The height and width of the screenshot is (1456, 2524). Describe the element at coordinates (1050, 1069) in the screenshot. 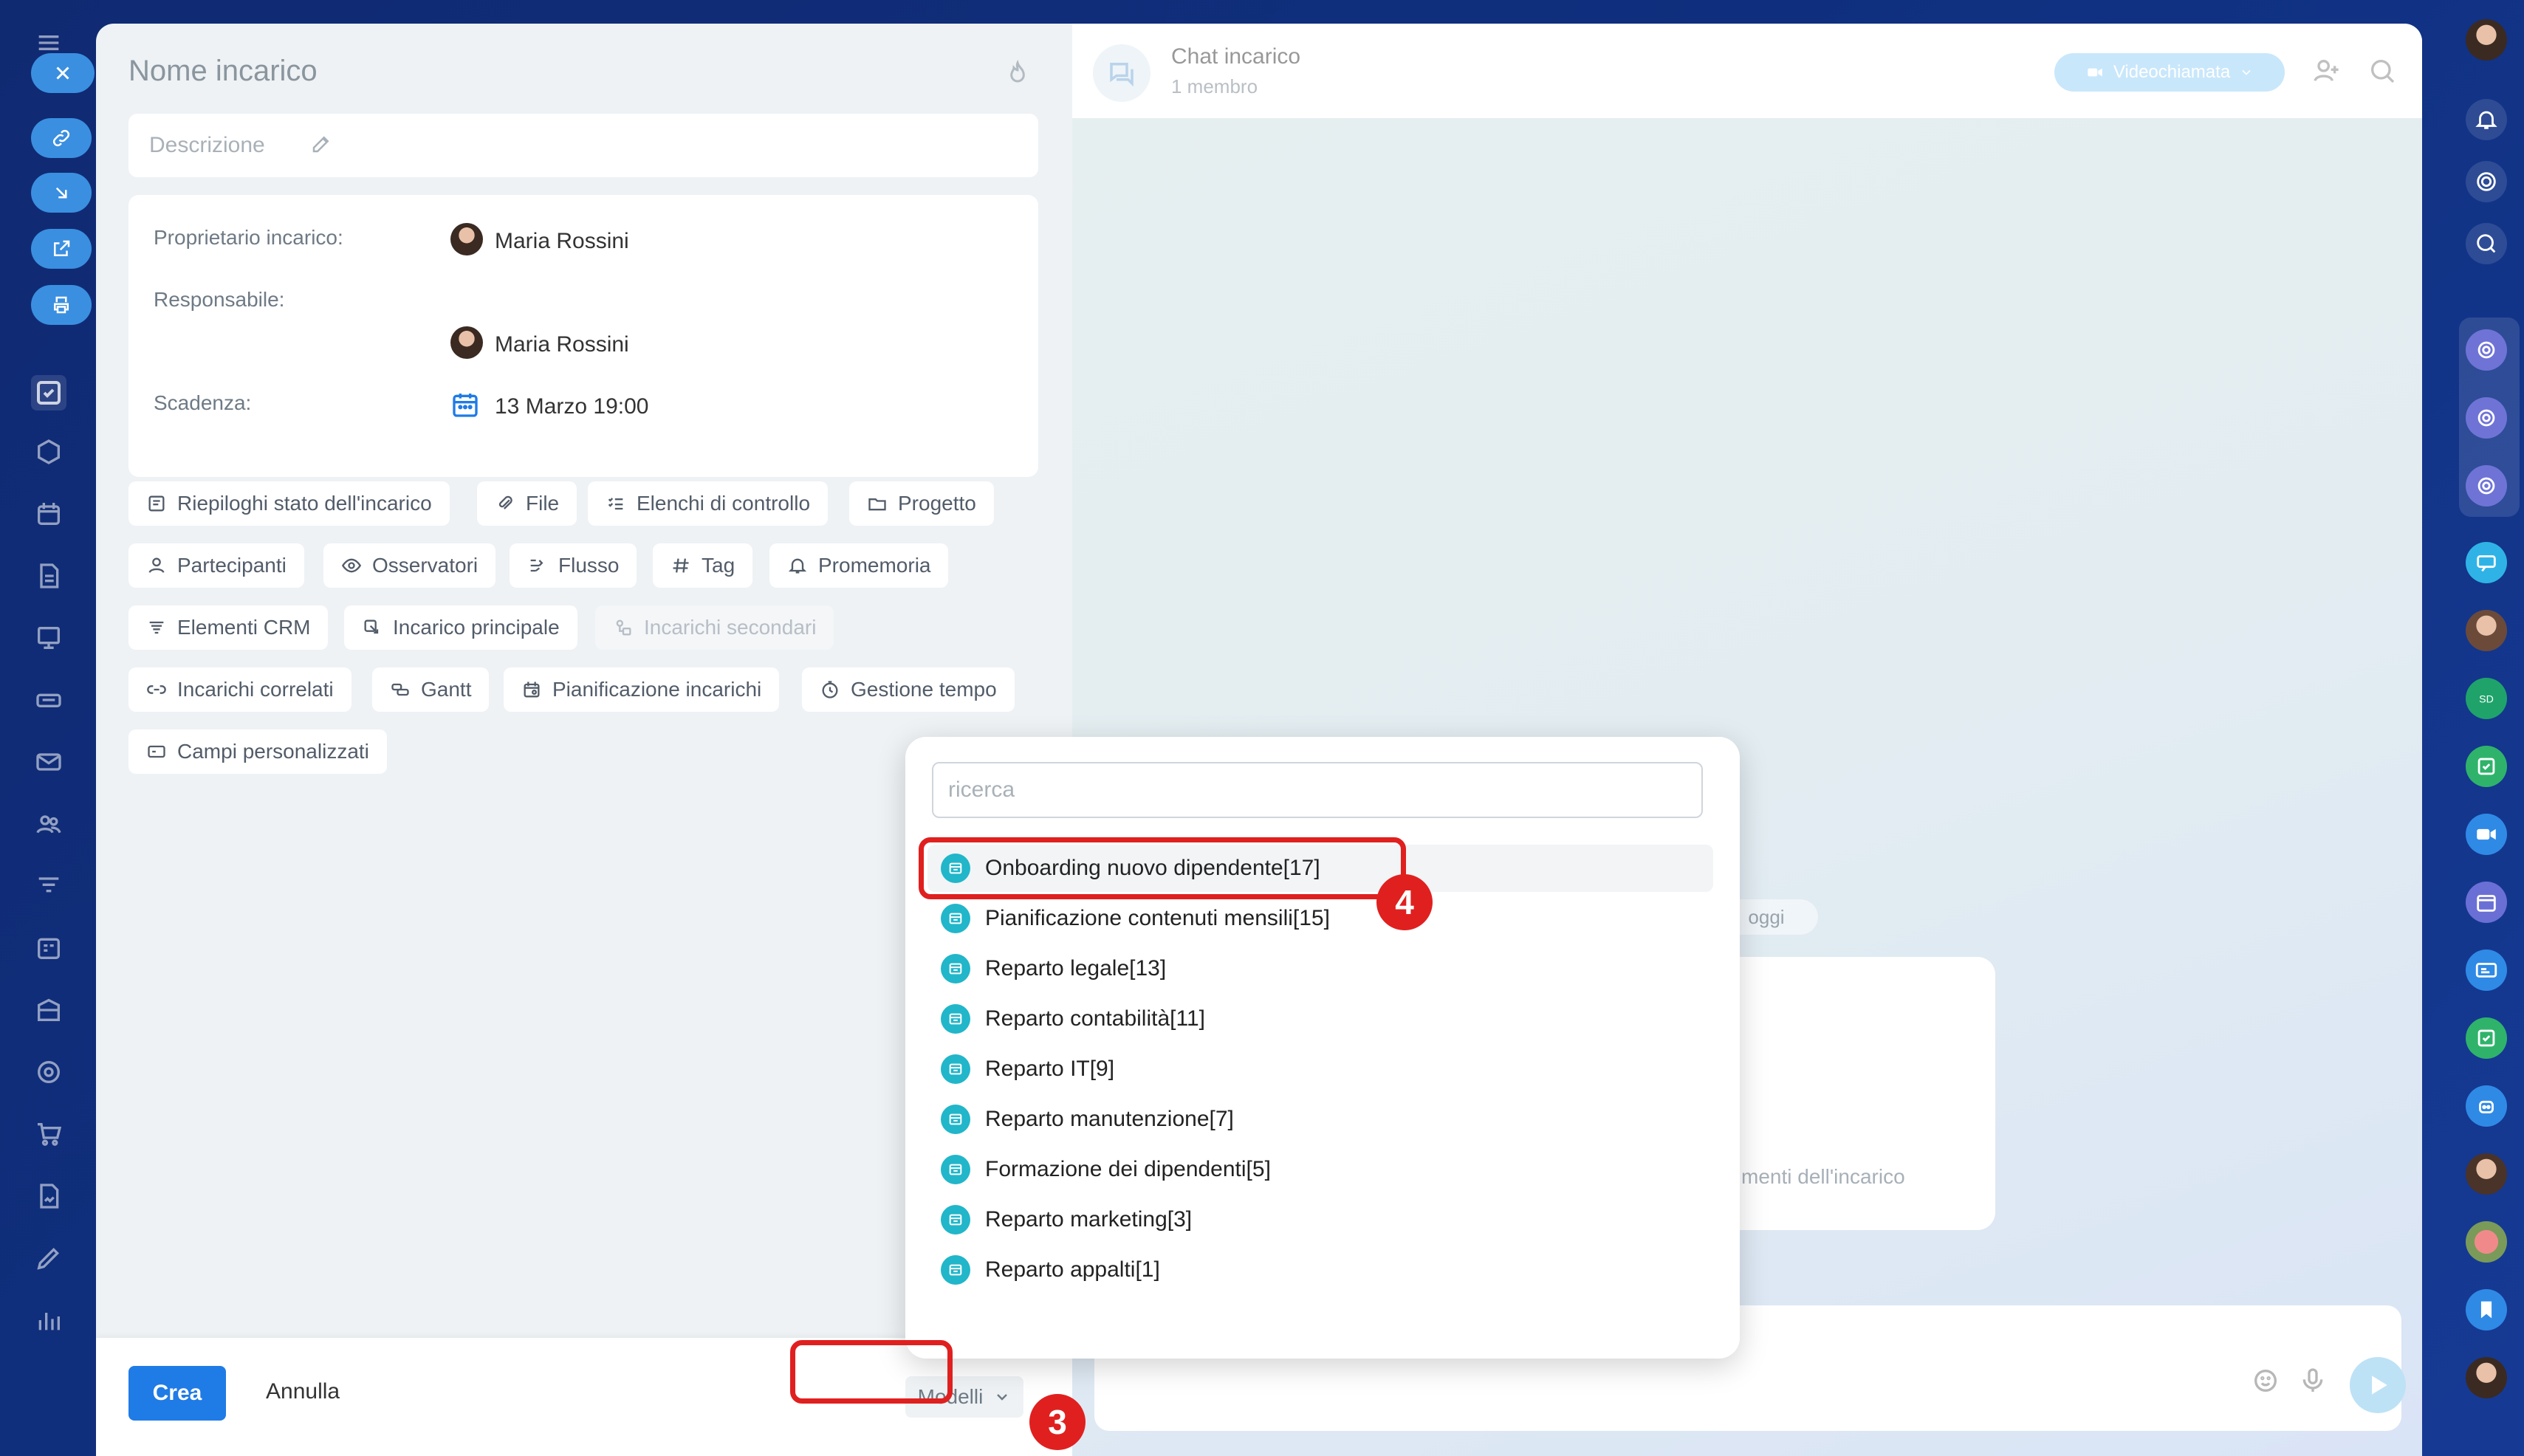

I see `template-label: Reparto IT[9]` at that location.